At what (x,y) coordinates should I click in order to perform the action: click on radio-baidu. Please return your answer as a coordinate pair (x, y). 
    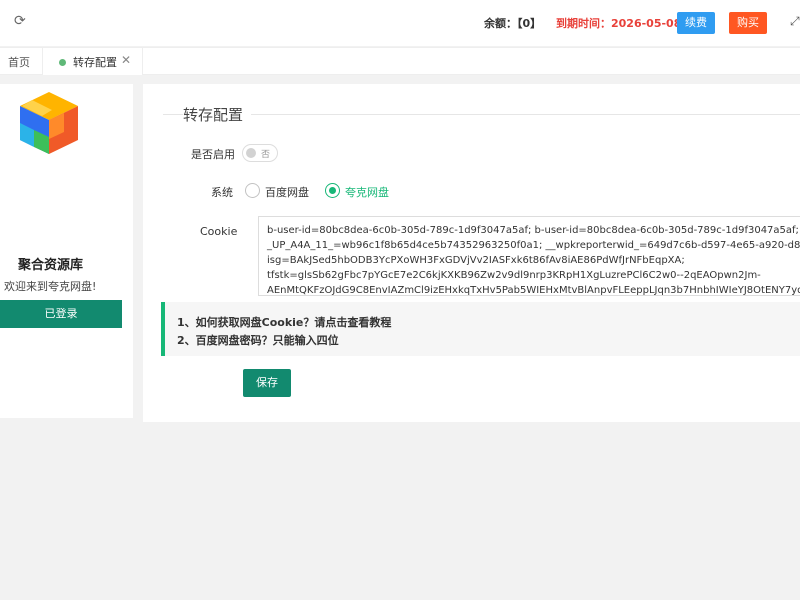
    Looking at the image, I should click on (252, 190).